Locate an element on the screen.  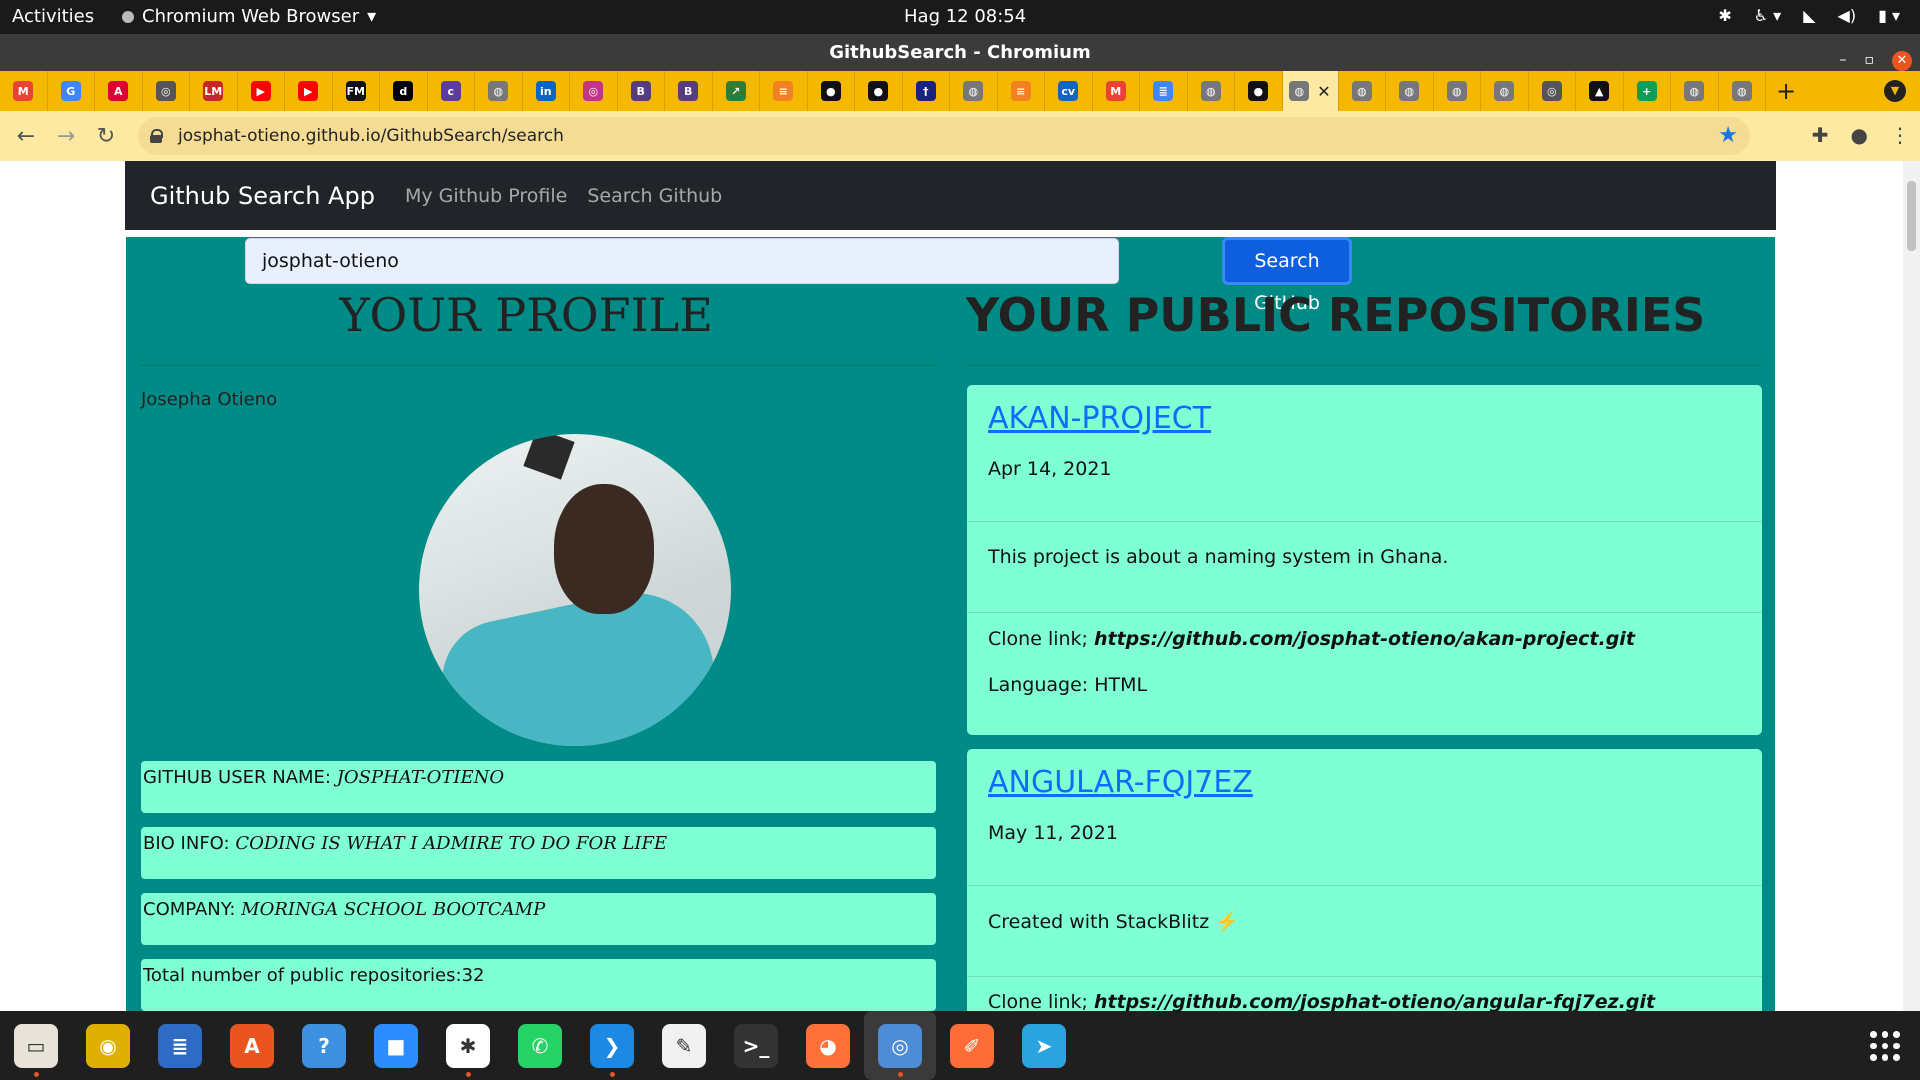
page-scrollbar is located at coordinates (1911, 586).